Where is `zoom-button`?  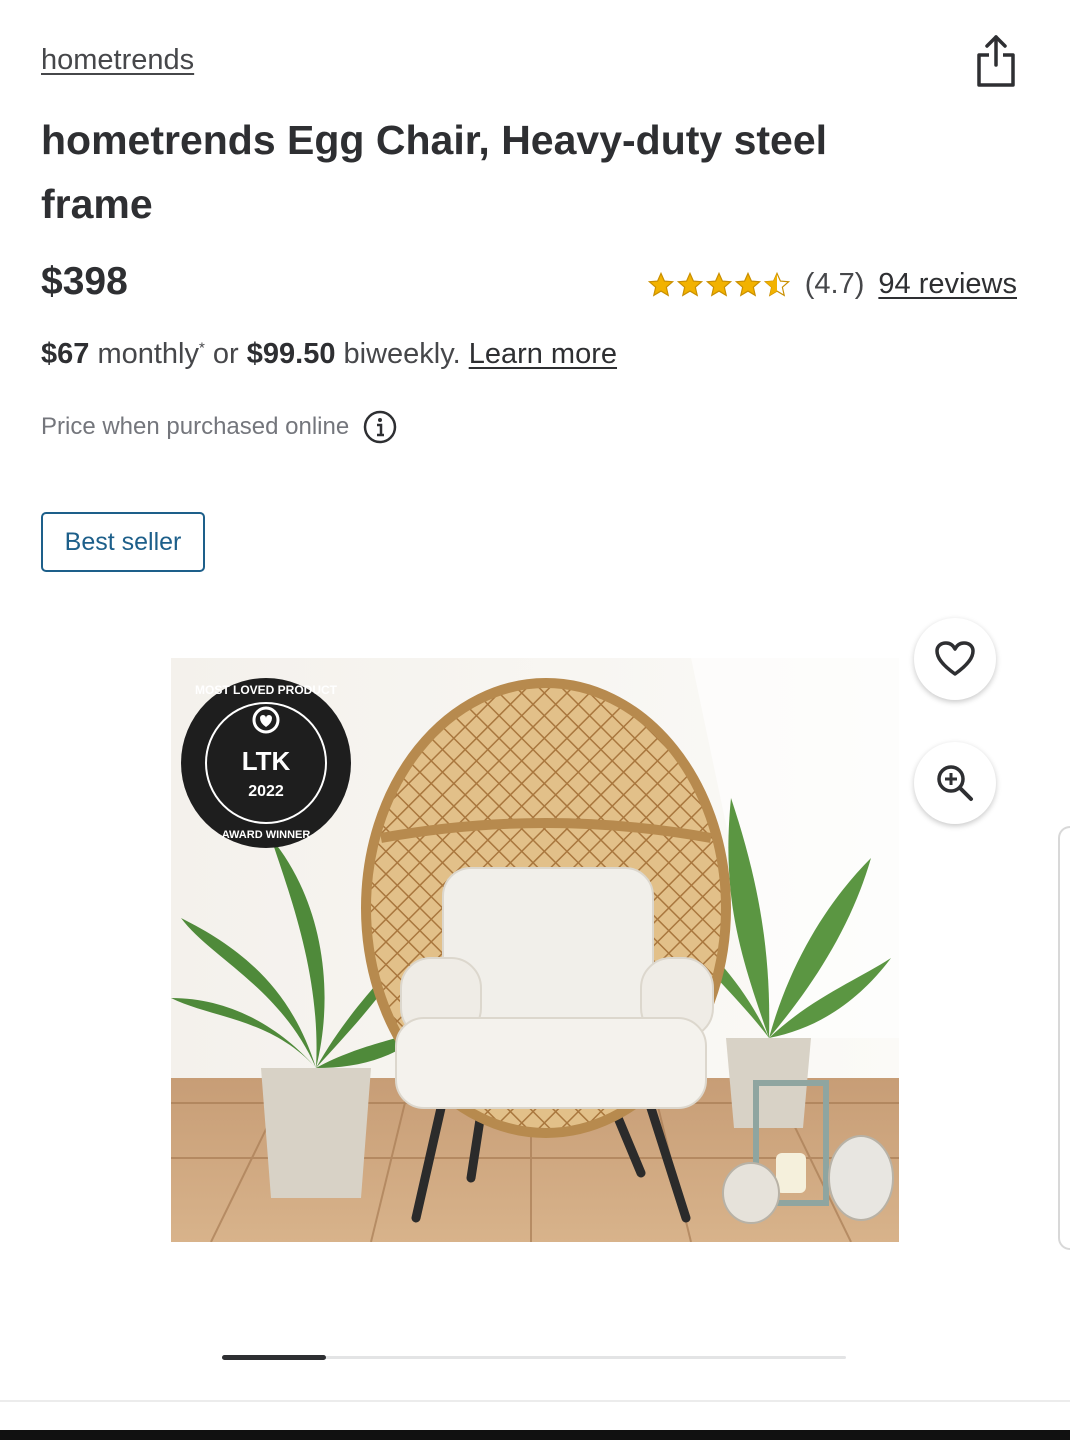 zoom-button is located at coordinates (955, 783).